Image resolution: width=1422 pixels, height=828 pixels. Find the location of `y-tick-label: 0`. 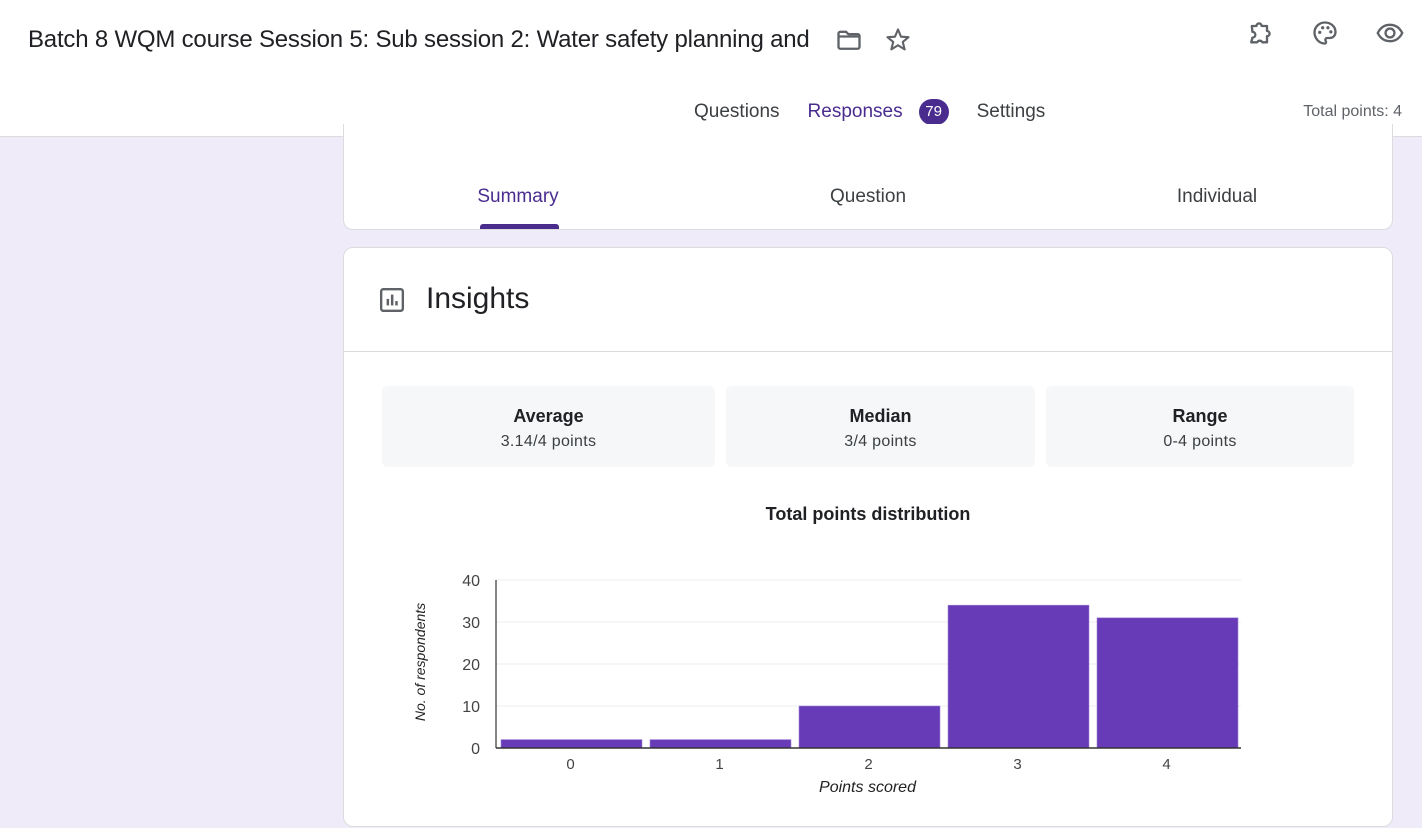

y-tick-label: 0 is located at coordinates (475, 749).